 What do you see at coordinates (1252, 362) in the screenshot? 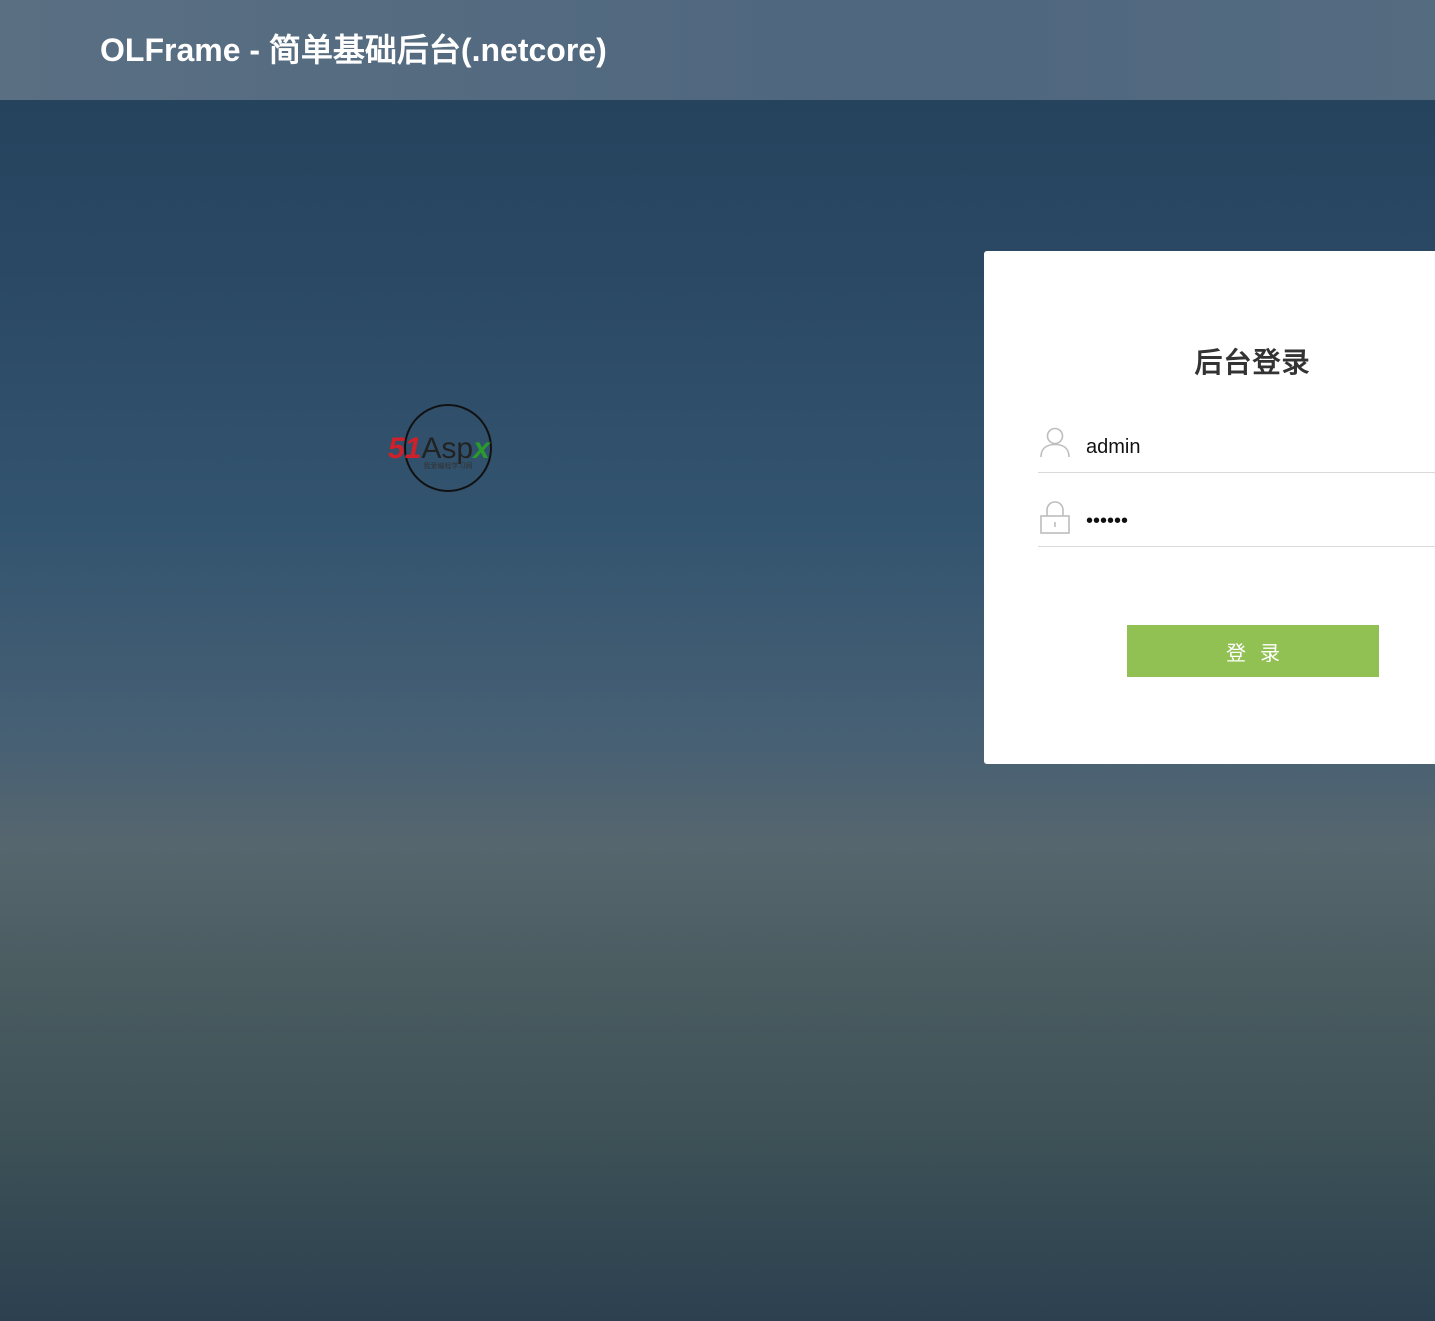
I see `login-title: 后台登录` at bounding box center [1252, 362].